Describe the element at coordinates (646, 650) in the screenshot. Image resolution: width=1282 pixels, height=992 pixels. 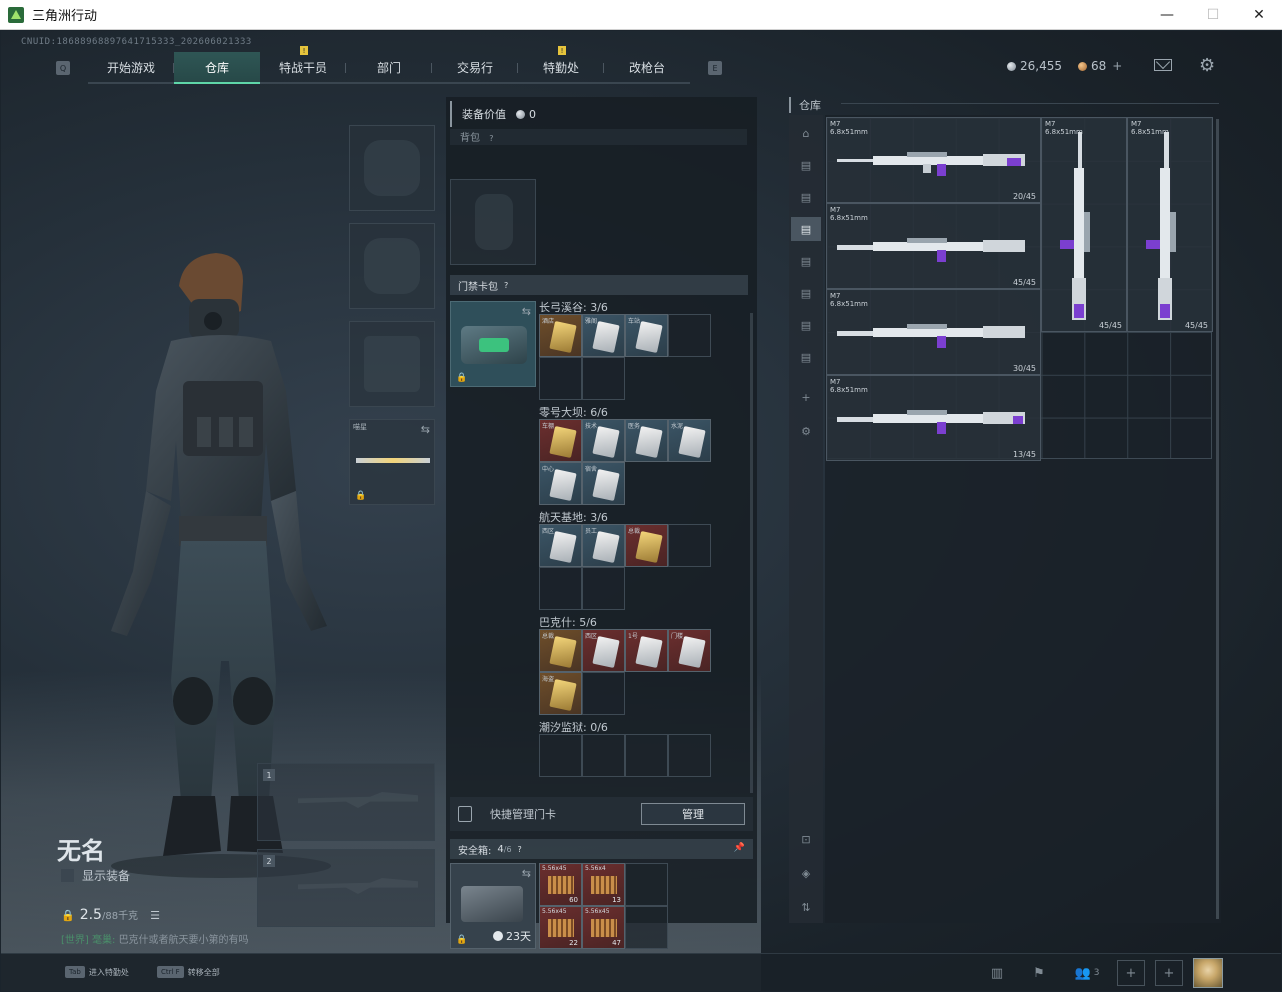
I see `keycard-item: 1号` at that location.